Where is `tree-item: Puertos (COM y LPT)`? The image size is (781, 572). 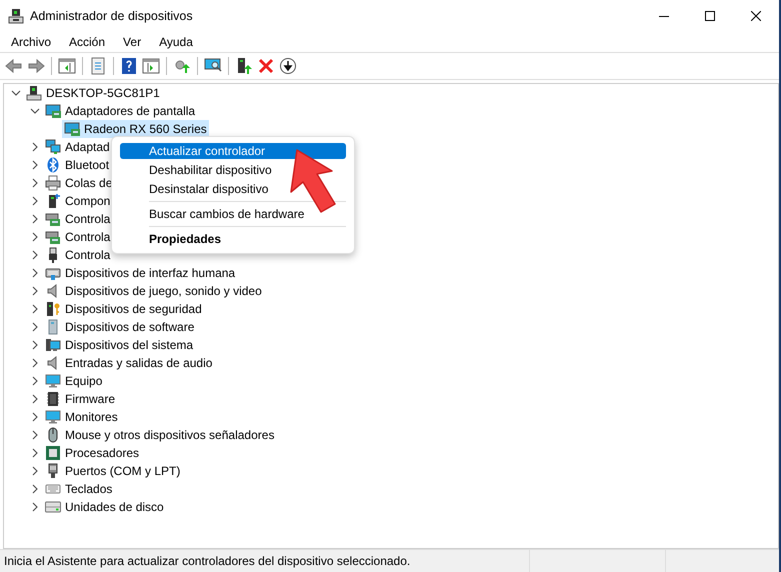
tree-item: Puertos (COM y LPT) is located at coordinates (112, 471).